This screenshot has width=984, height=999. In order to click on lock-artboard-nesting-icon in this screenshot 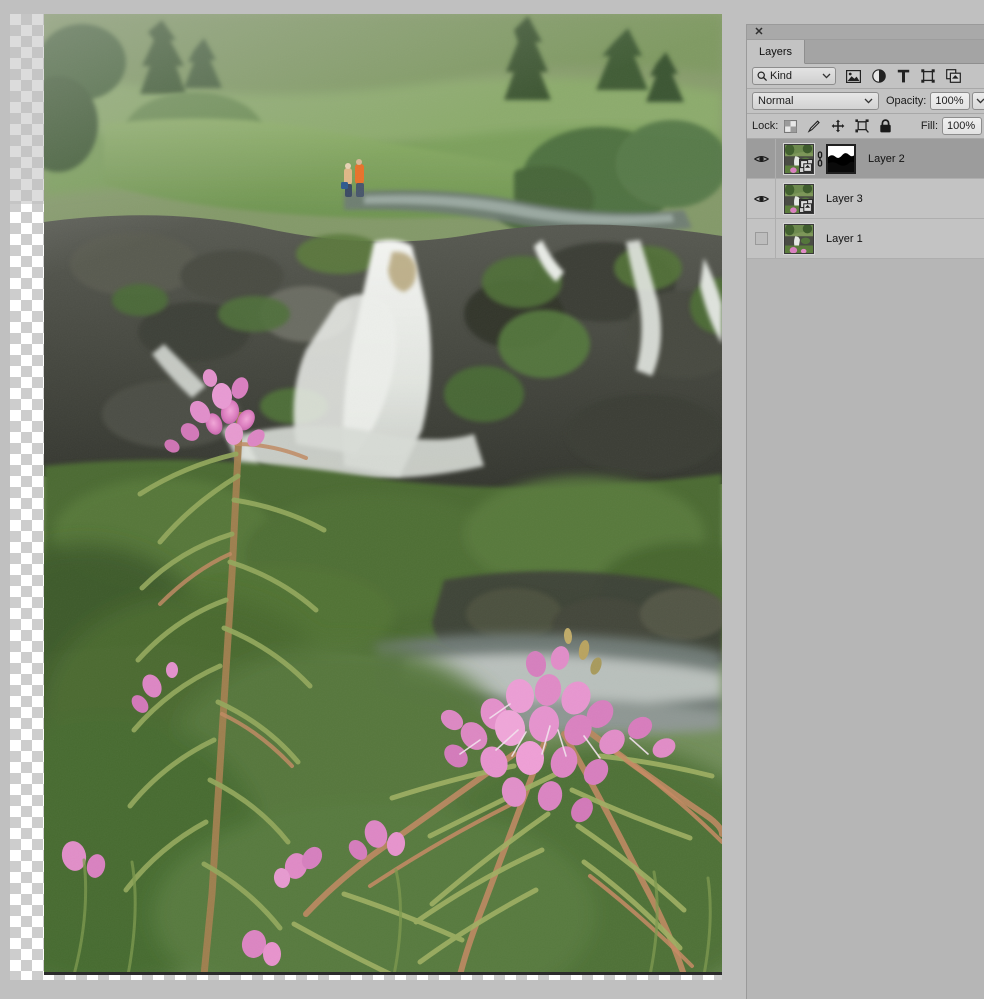, I will do `click(862, 126)`.